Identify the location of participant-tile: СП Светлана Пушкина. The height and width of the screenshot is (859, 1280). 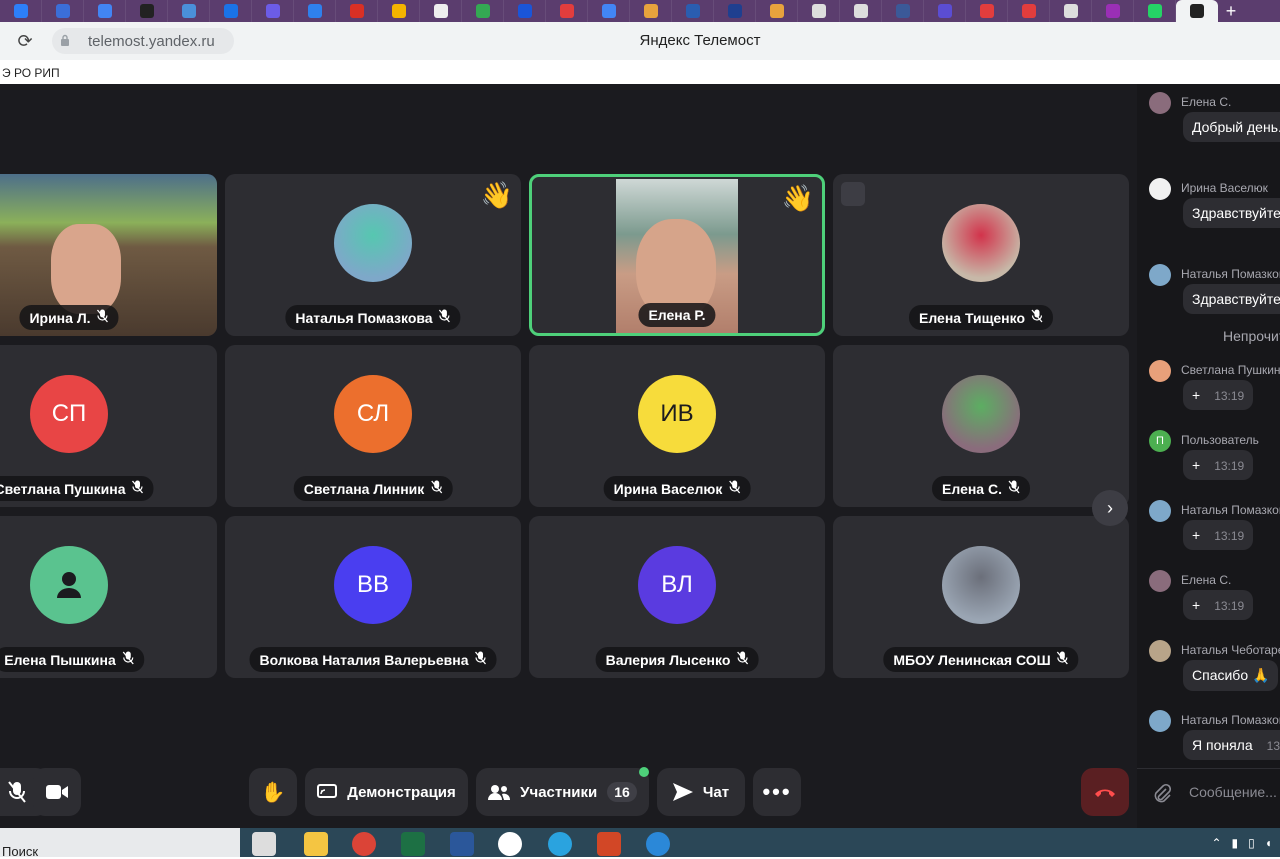
(108, 426).